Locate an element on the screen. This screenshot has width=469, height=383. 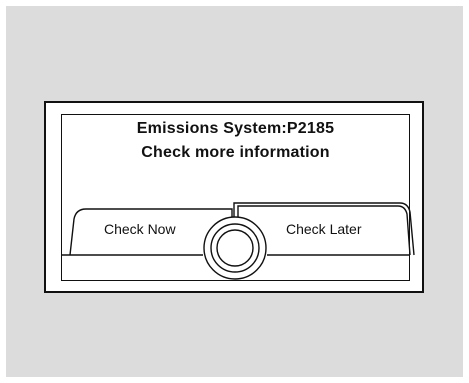
check-now-label: Check Now is located at coordinates (140, 229).